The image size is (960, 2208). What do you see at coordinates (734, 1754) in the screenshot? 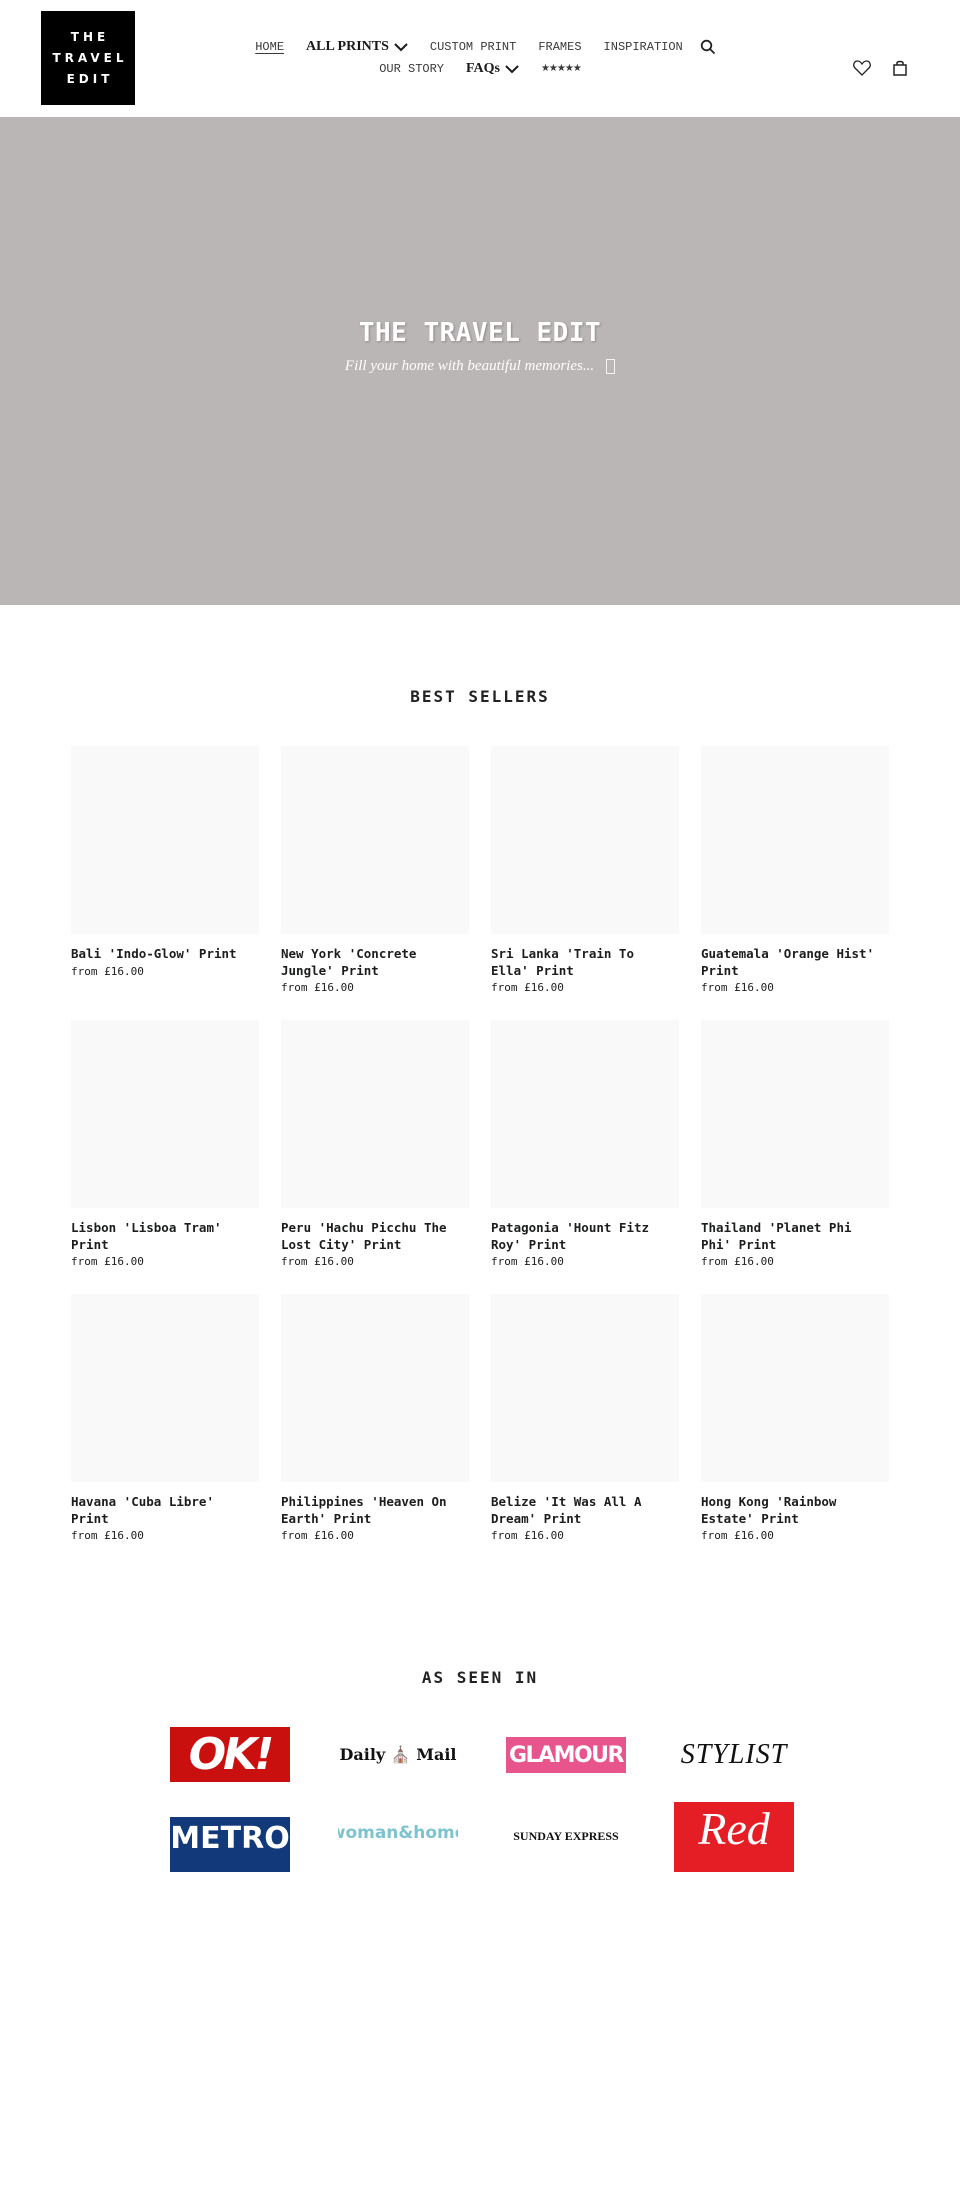
I see `press-logo-stylist: STYLIST` at bounding box center [734, 1754].